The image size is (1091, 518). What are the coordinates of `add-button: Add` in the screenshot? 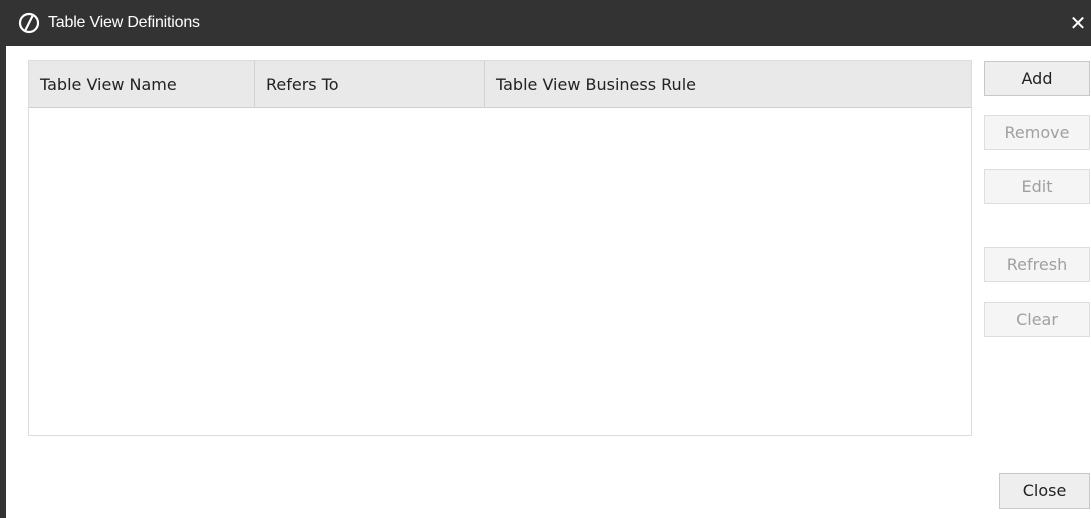 It's located at (1037, 78).